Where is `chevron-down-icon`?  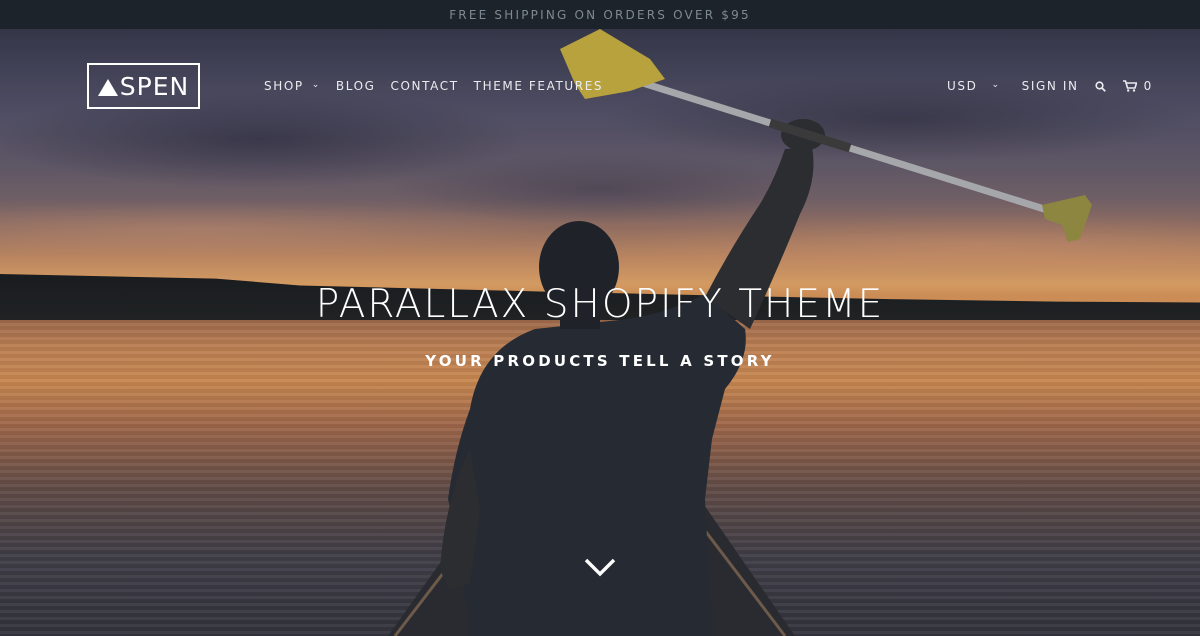
chevron-down-icon is located at coordinates (600, 567).